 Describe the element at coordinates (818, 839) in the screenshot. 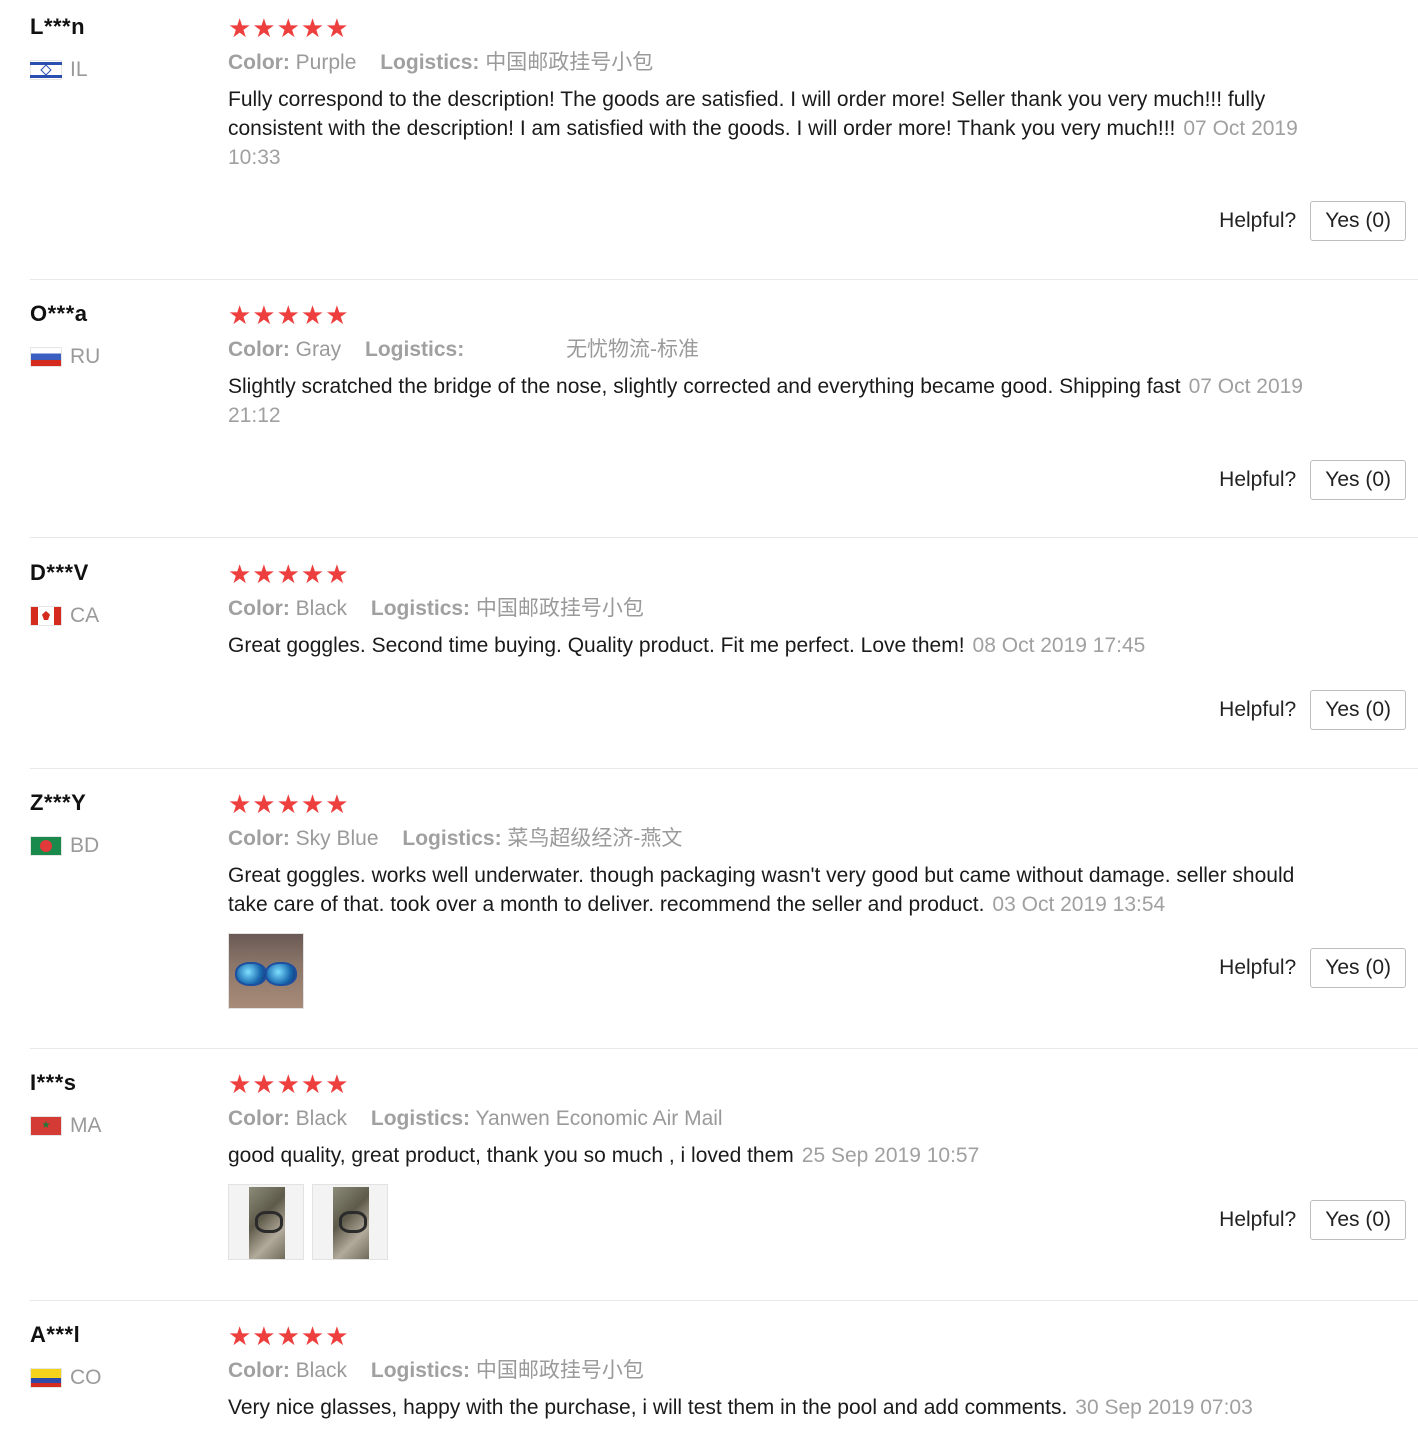

I see `order-attributes: Color: Sky Blue Logistics: 菜鸟超级经济-燕文` at that location.